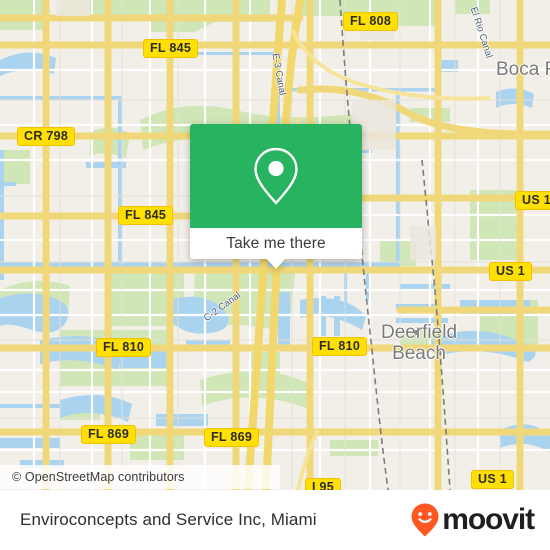  I want to click on moovit-logo: moovit, so click(472, 520).